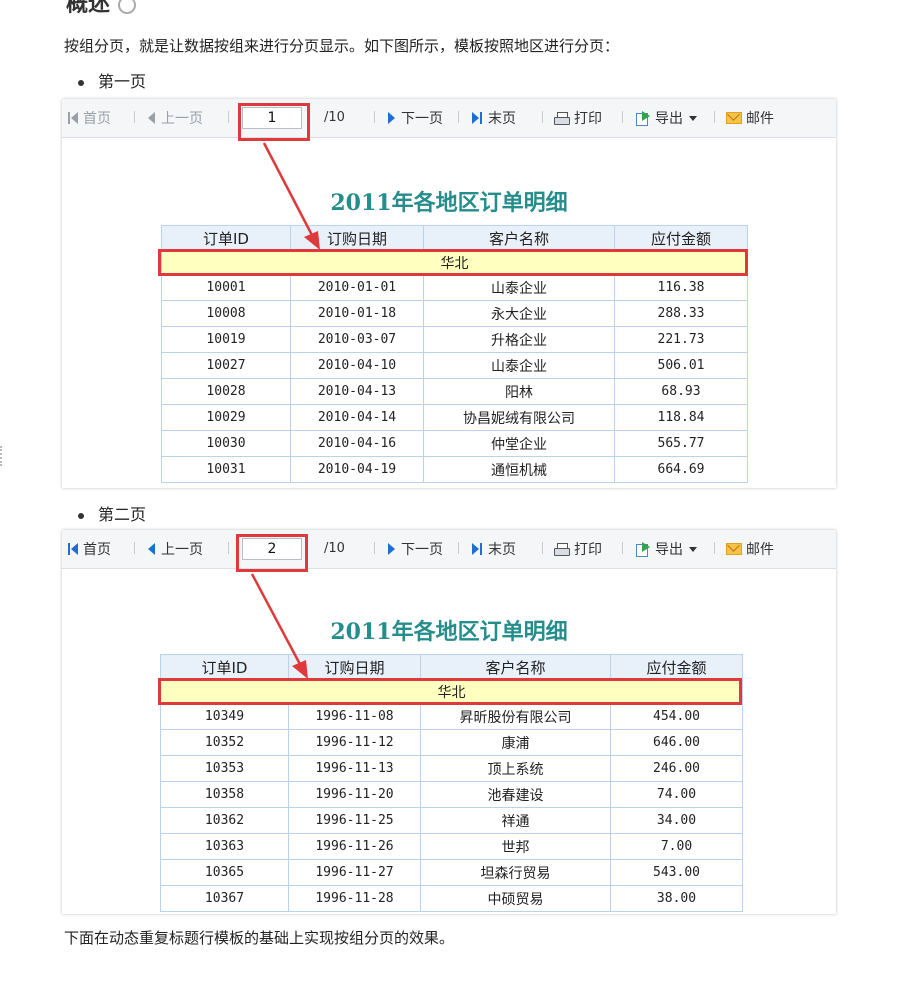 The width and height of the screenshot is (916, 998). Describe the element at coordinates (101, 9) in the screenshot. I see `section-heading: 概述` at that location.